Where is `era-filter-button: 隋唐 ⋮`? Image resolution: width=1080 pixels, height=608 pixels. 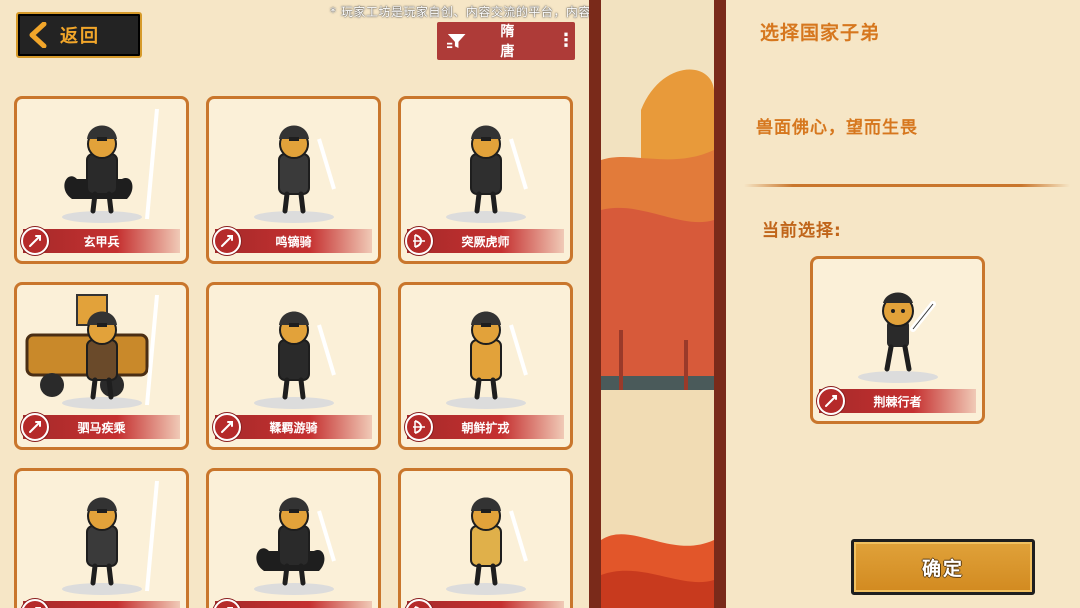
era-filter-button: 隋唐 ⋮ is located at coordinates (506, 41).